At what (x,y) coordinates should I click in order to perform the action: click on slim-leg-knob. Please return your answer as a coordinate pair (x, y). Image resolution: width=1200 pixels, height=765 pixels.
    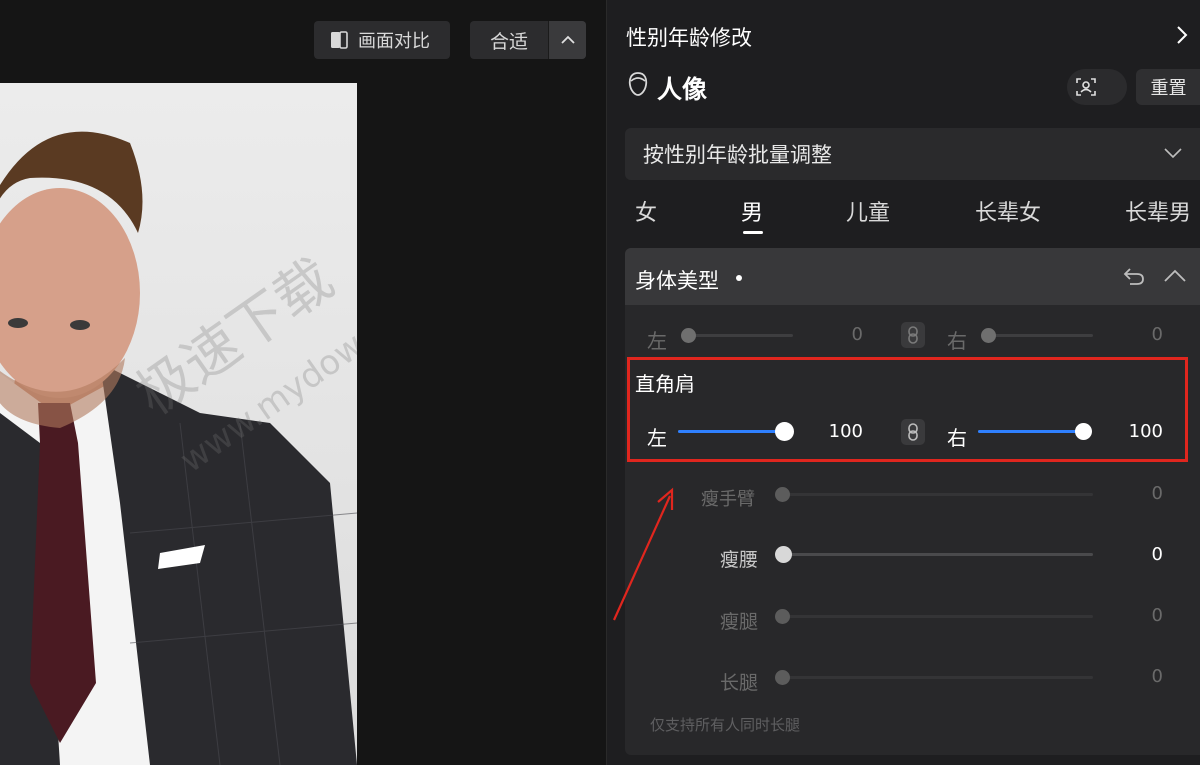
    Looking at the image, I should click on (782, 616).